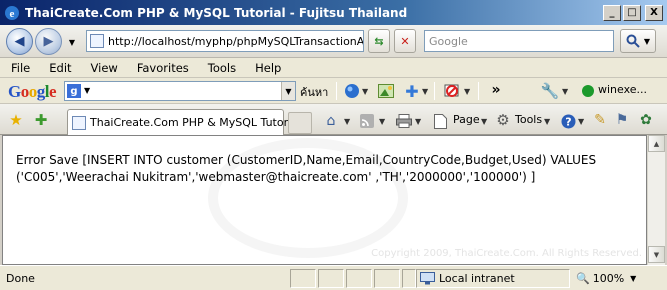 This screenshot has height=290, width=667. What do you see at coordinates (633, 278) in the screenshot?
I see `zoom-dropdown: ▼` at bounding box center [633, 278].